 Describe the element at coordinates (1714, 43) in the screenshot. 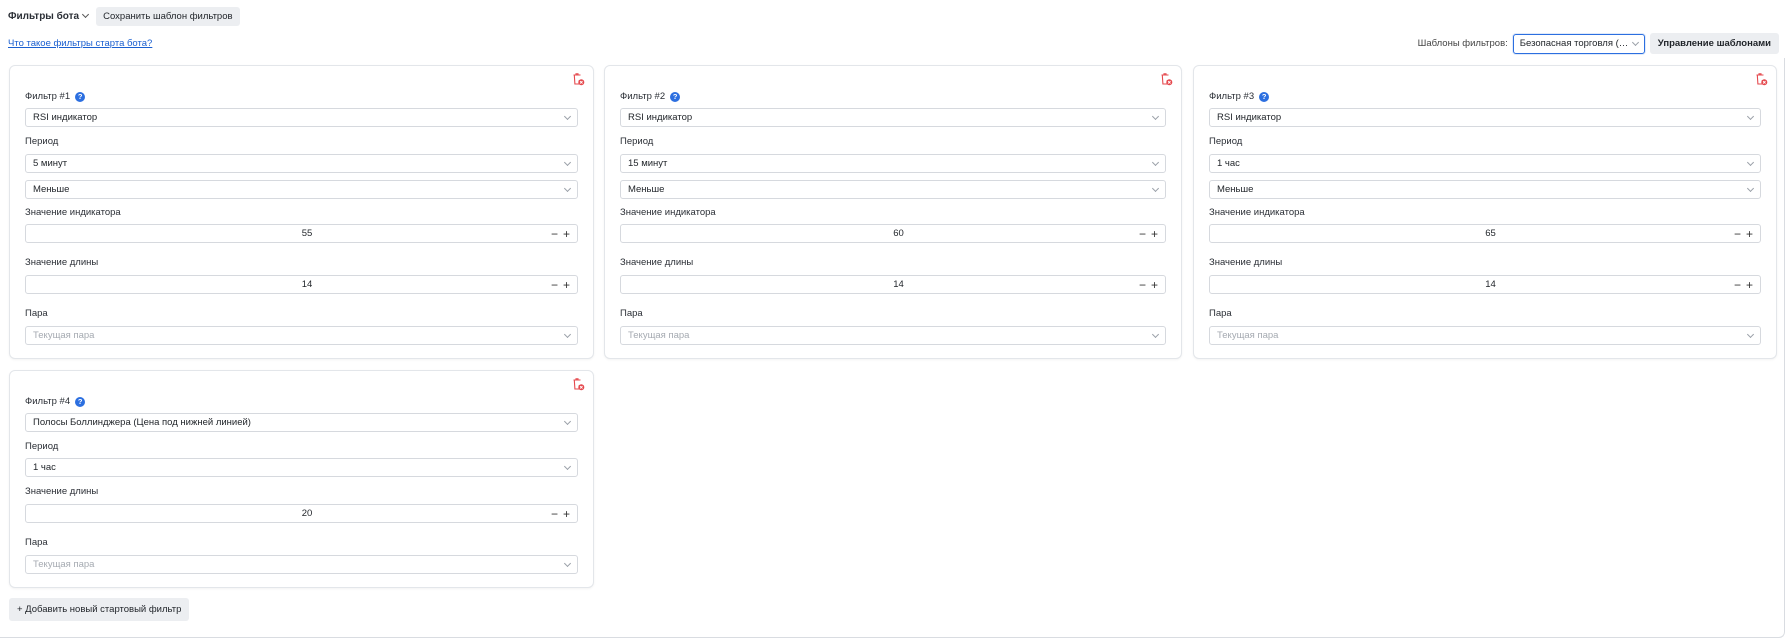

I see `manage-templates-button: Управление шаблонами` at that location.